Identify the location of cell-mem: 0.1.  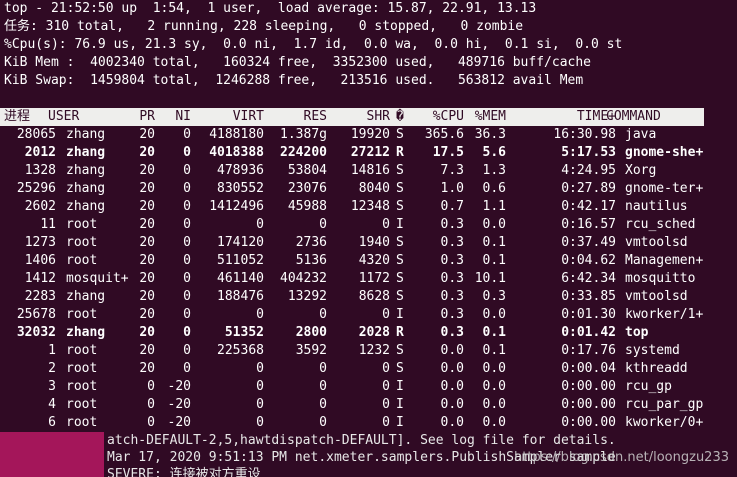
(494, 350).